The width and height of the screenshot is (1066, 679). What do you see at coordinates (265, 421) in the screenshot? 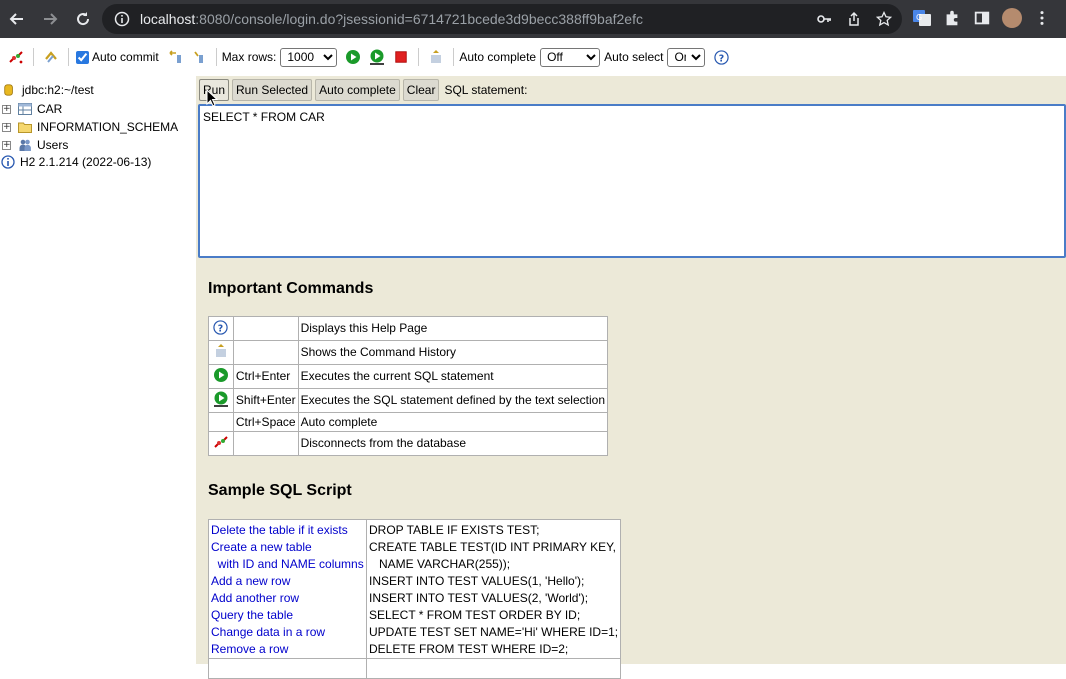
I see `command-key: Ctrl+Space` at bounding box center [265, 421].